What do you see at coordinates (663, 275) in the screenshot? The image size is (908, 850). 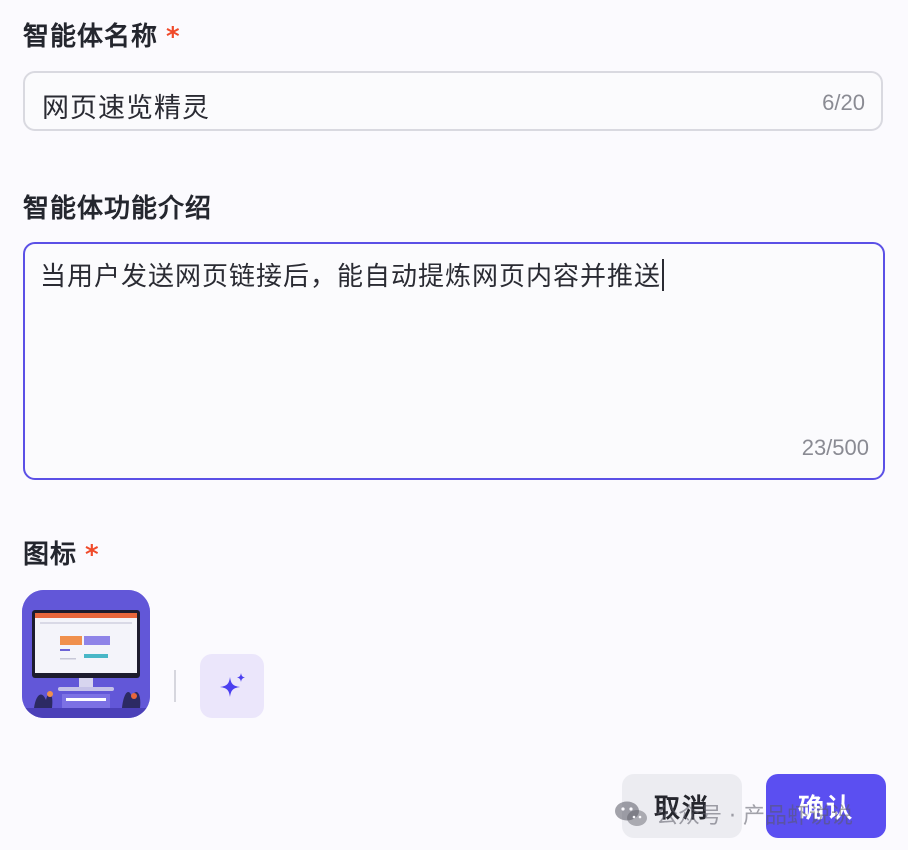 I see `text-caret` at bounding box center [663, 275].